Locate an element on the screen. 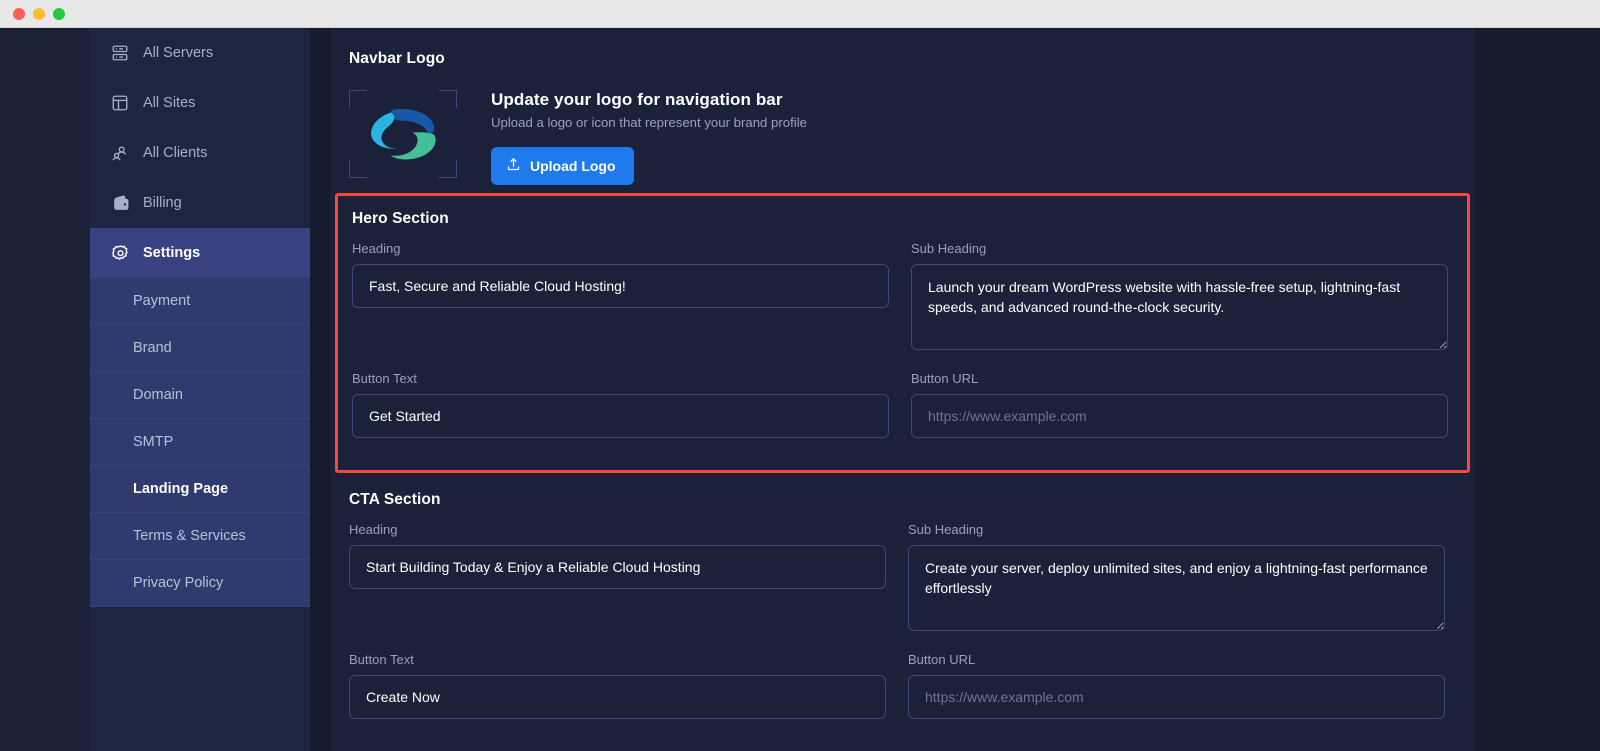 This screenshot has width=1600, height=751. wallet-icon is located at coordinates (120, 203).